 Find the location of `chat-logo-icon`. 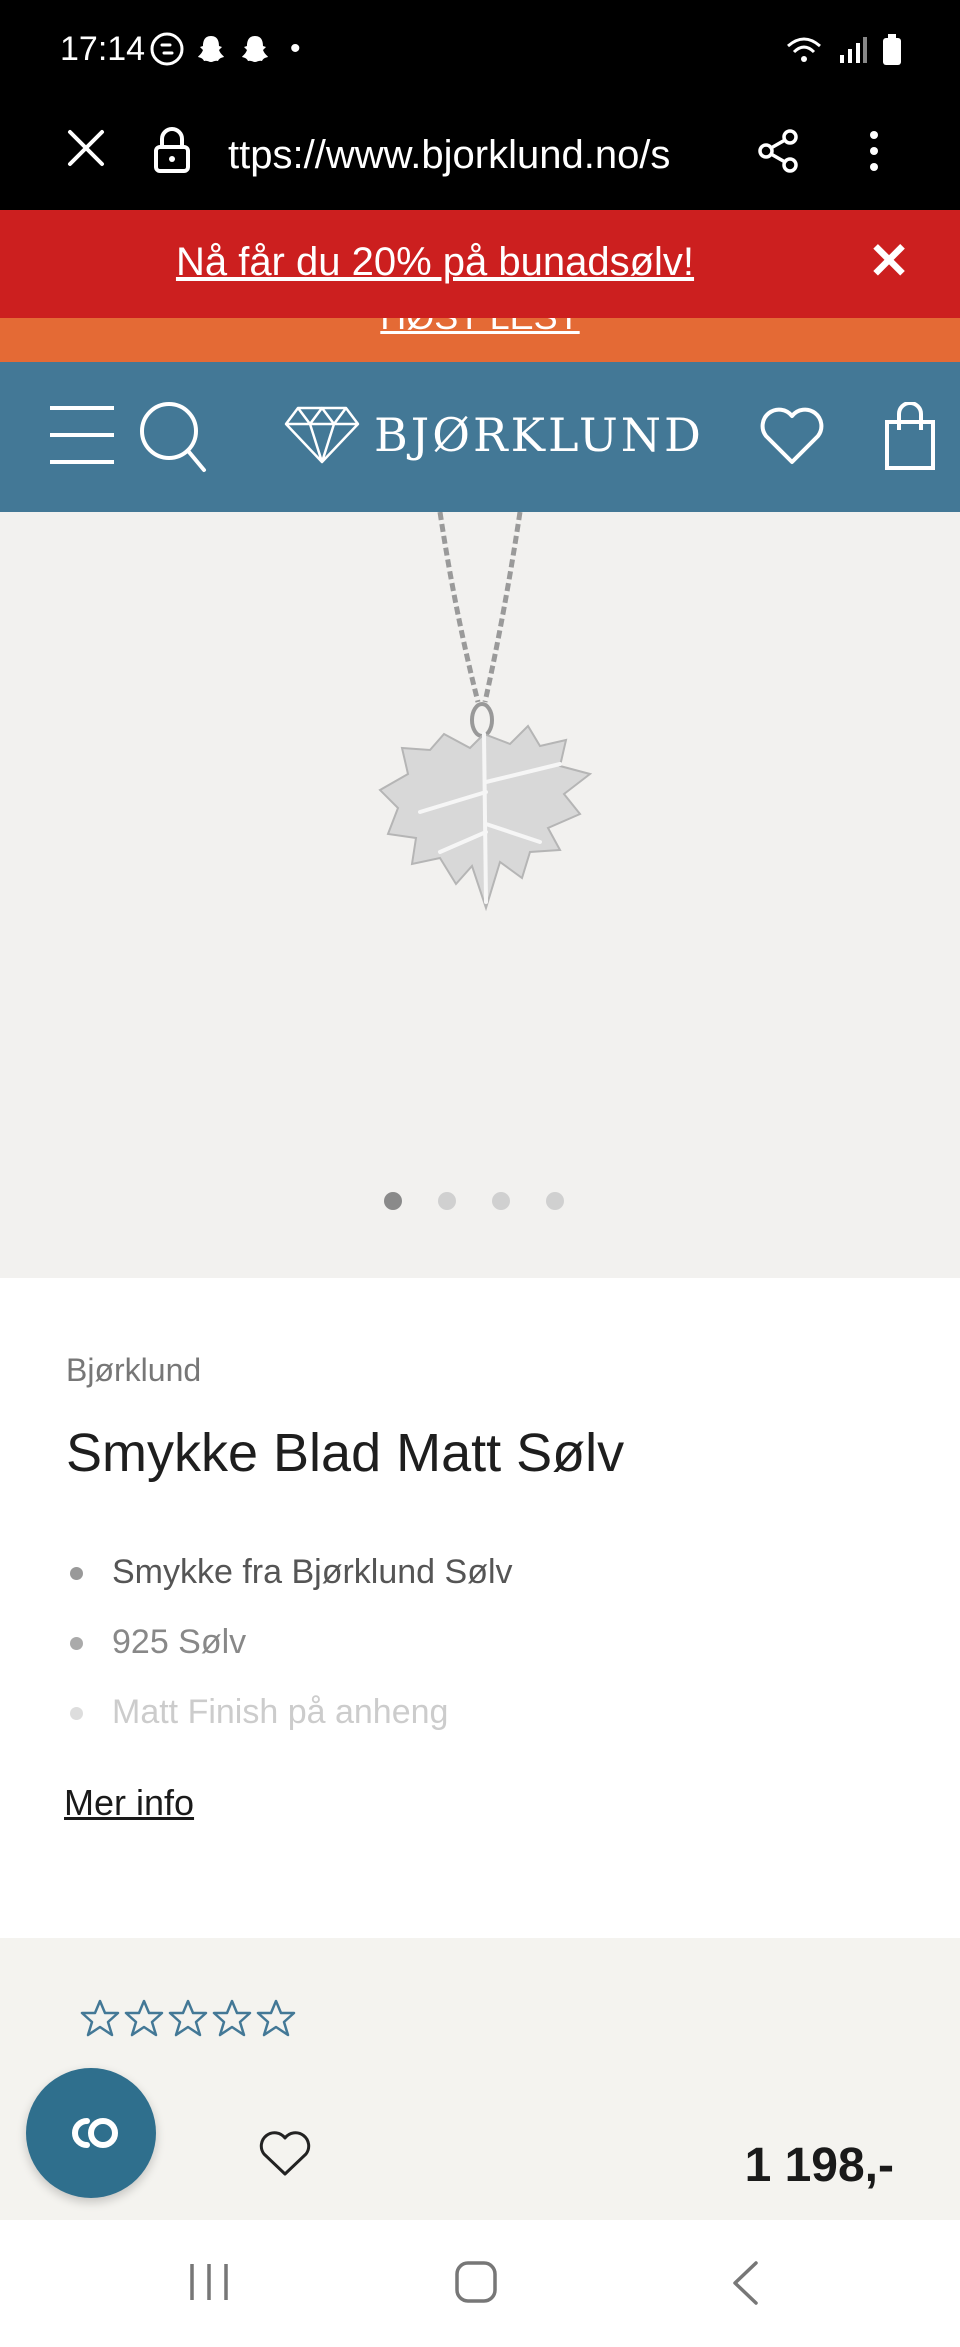

chat-logo-icon is located at coordinates (95, 2133).